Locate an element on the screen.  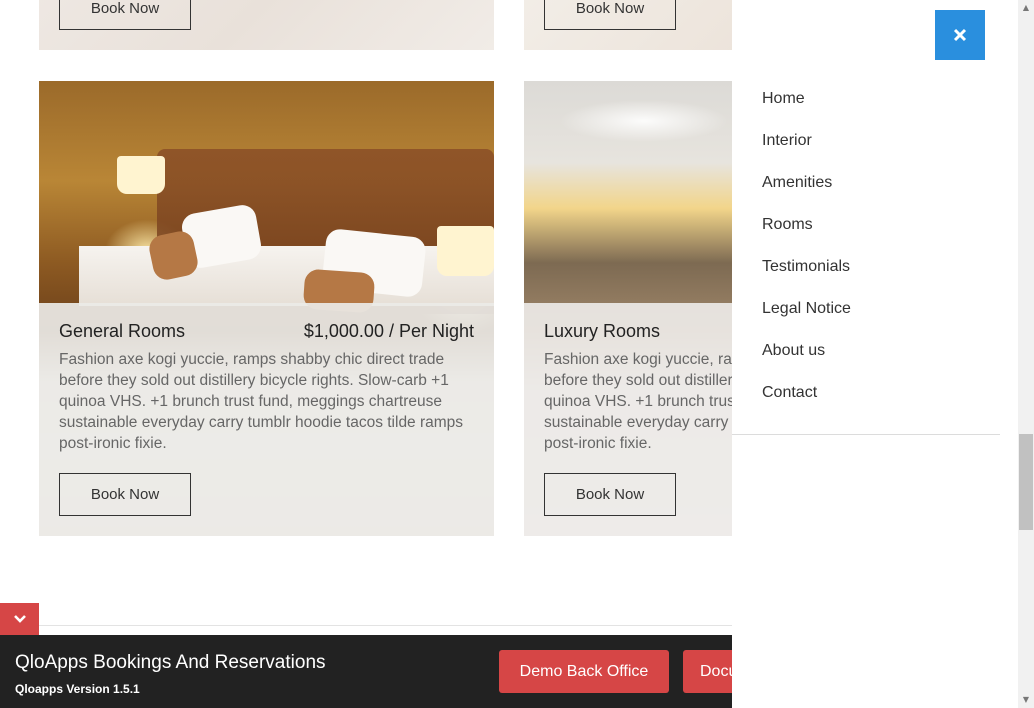
scroll-down-arrow-icon: ▼ is located at coordinates (1026, 699).